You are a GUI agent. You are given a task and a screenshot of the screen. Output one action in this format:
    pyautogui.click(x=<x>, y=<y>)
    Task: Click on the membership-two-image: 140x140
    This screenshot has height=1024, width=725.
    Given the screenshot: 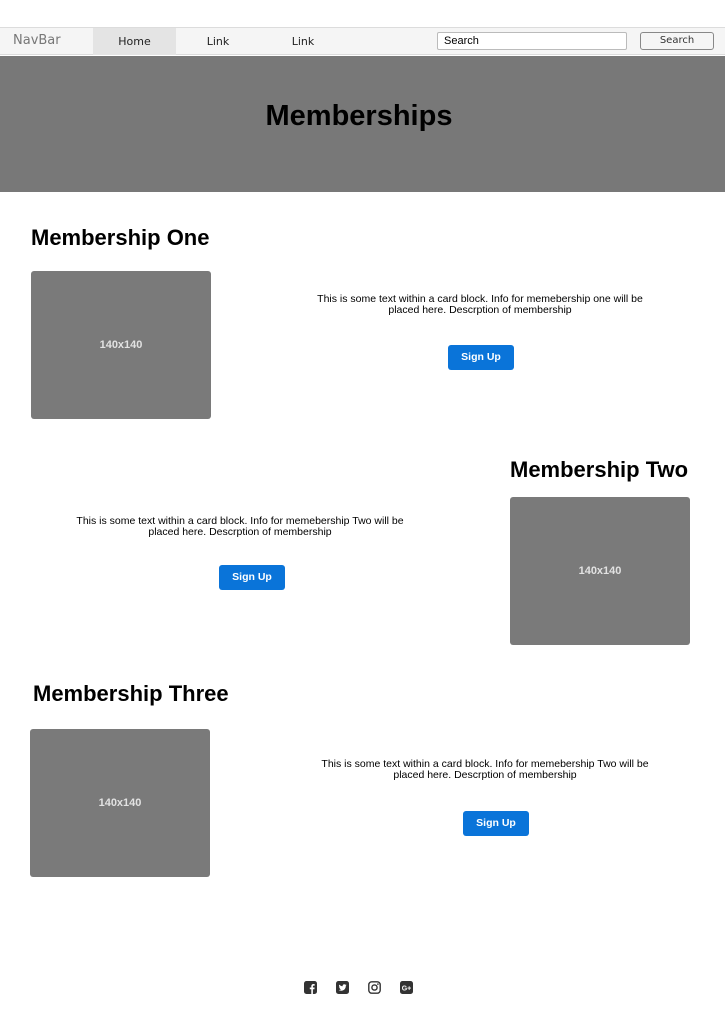 What is the action you would take?
    pyautogui.click(x=600, y=571)
    